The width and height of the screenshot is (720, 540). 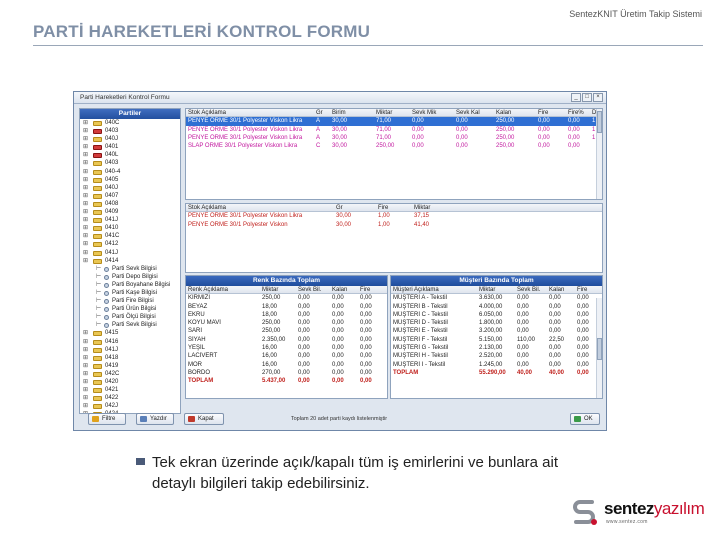 What do you see at coordinates (130, 261) in the screenshot?
I see `tree-party-item: ⊞ 0414` at bounding box center [130, 261].